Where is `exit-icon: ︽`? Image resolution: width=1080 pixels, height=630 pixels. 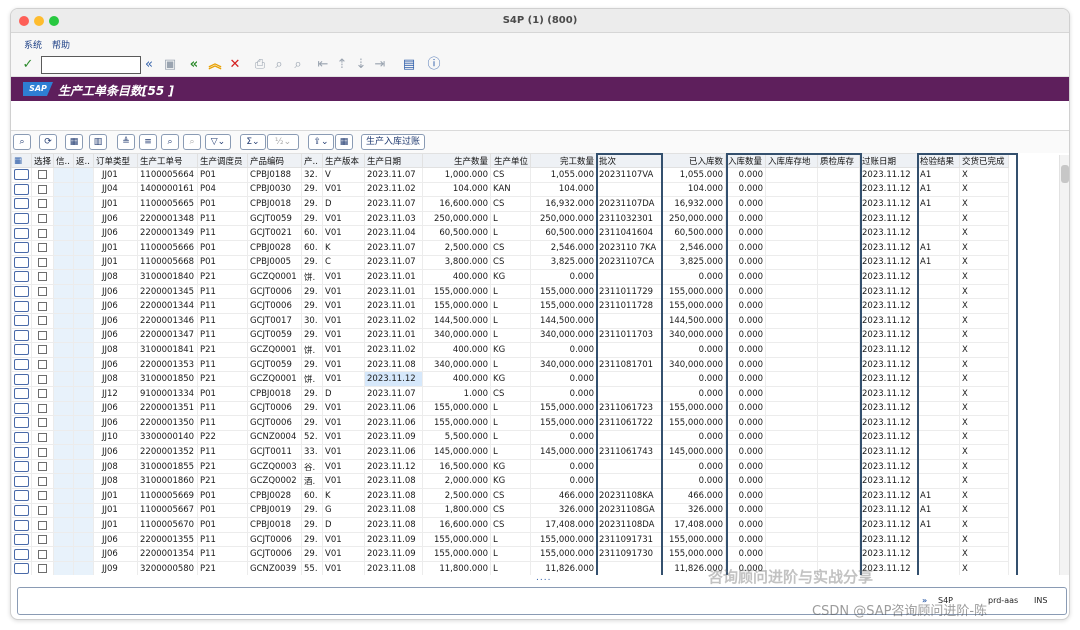 exit-icon: ︽ is located at coordinates (215, 65).